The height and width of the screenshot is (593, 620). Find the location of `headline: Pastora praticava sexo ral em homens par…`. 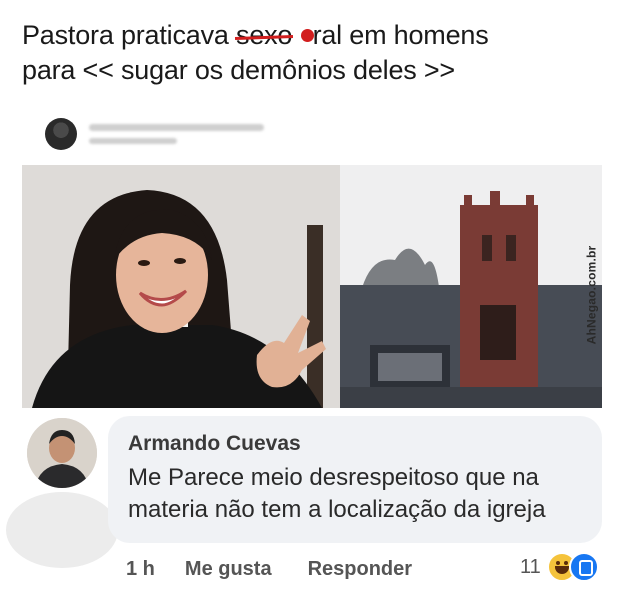

headline: Pastora praticava sexo ral em homens par… is located at coordinates (312, 53).